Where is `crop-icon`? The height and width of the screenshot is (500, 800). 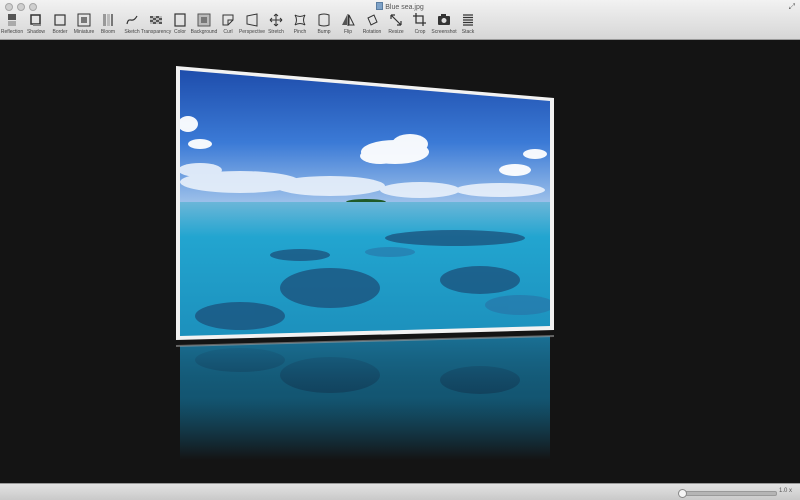 crop-icon is located at coordinates (420, 20).